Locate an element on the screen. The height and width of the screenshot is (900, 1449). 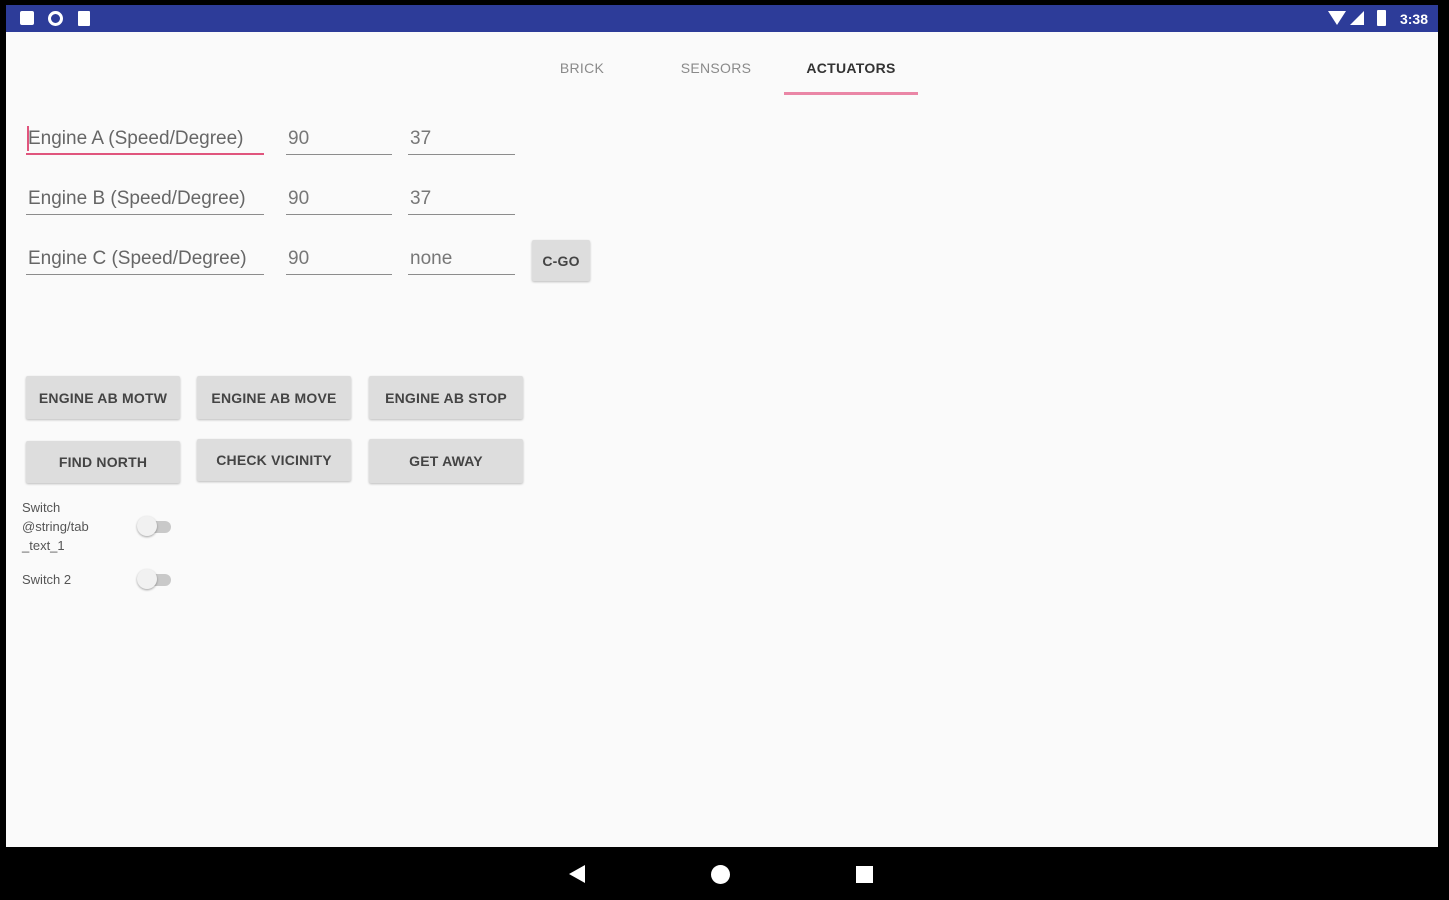
tab-indicator is located at coordinates (851, 93).